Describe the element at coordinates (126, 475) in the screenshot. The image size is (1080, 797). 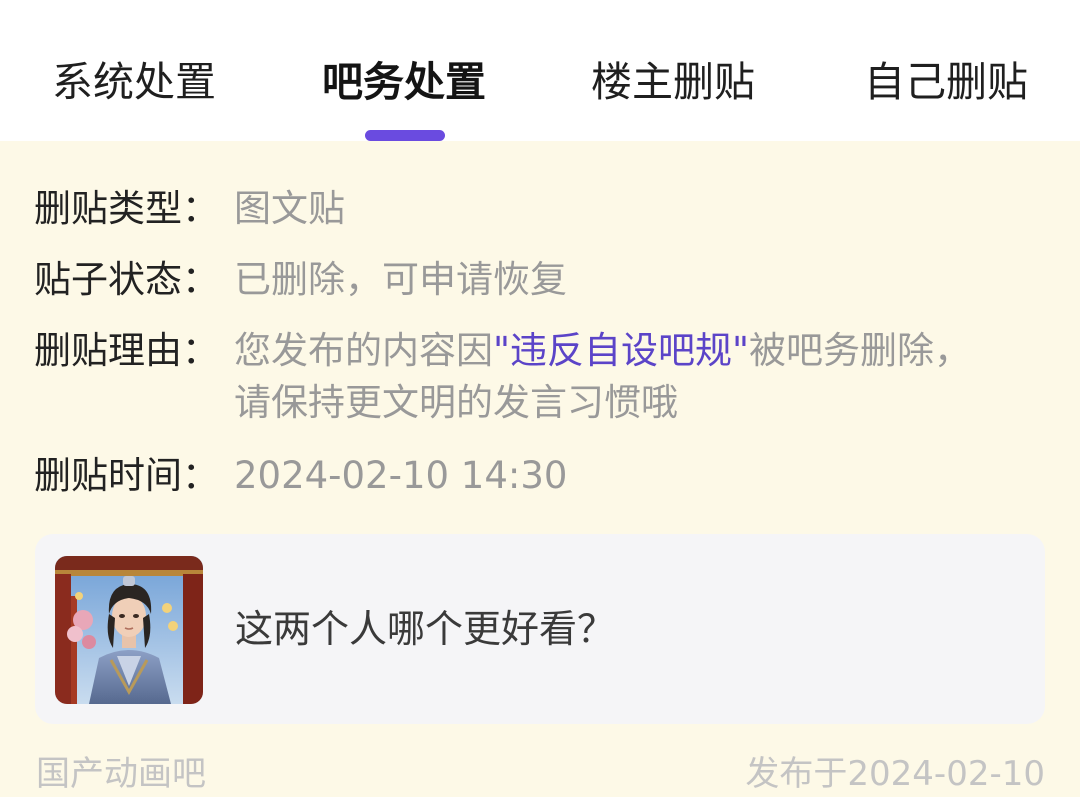
I see `delete-time-label: 删贴时间：` at that location.